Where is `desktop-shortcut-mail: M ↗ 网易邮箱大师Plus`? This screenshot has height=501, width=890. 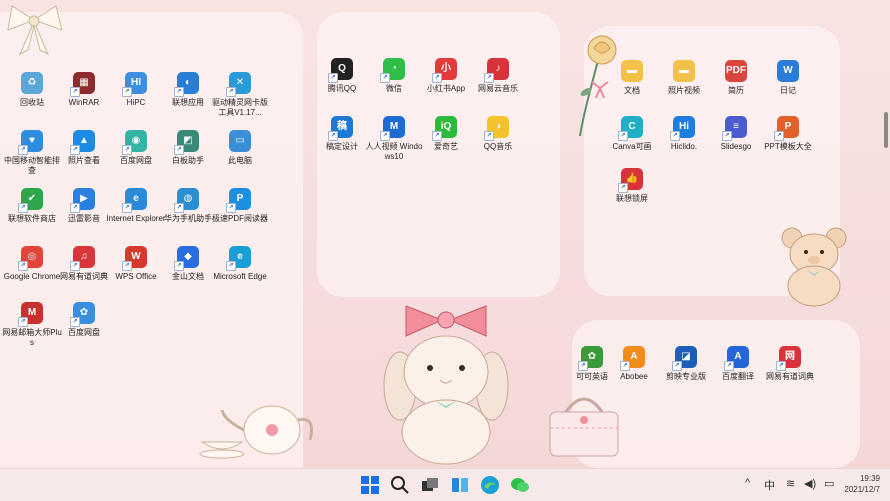 desktop-shortcut-mail: M ↗ 网易邮箱大师Plus is located at coordinates (32, 325).